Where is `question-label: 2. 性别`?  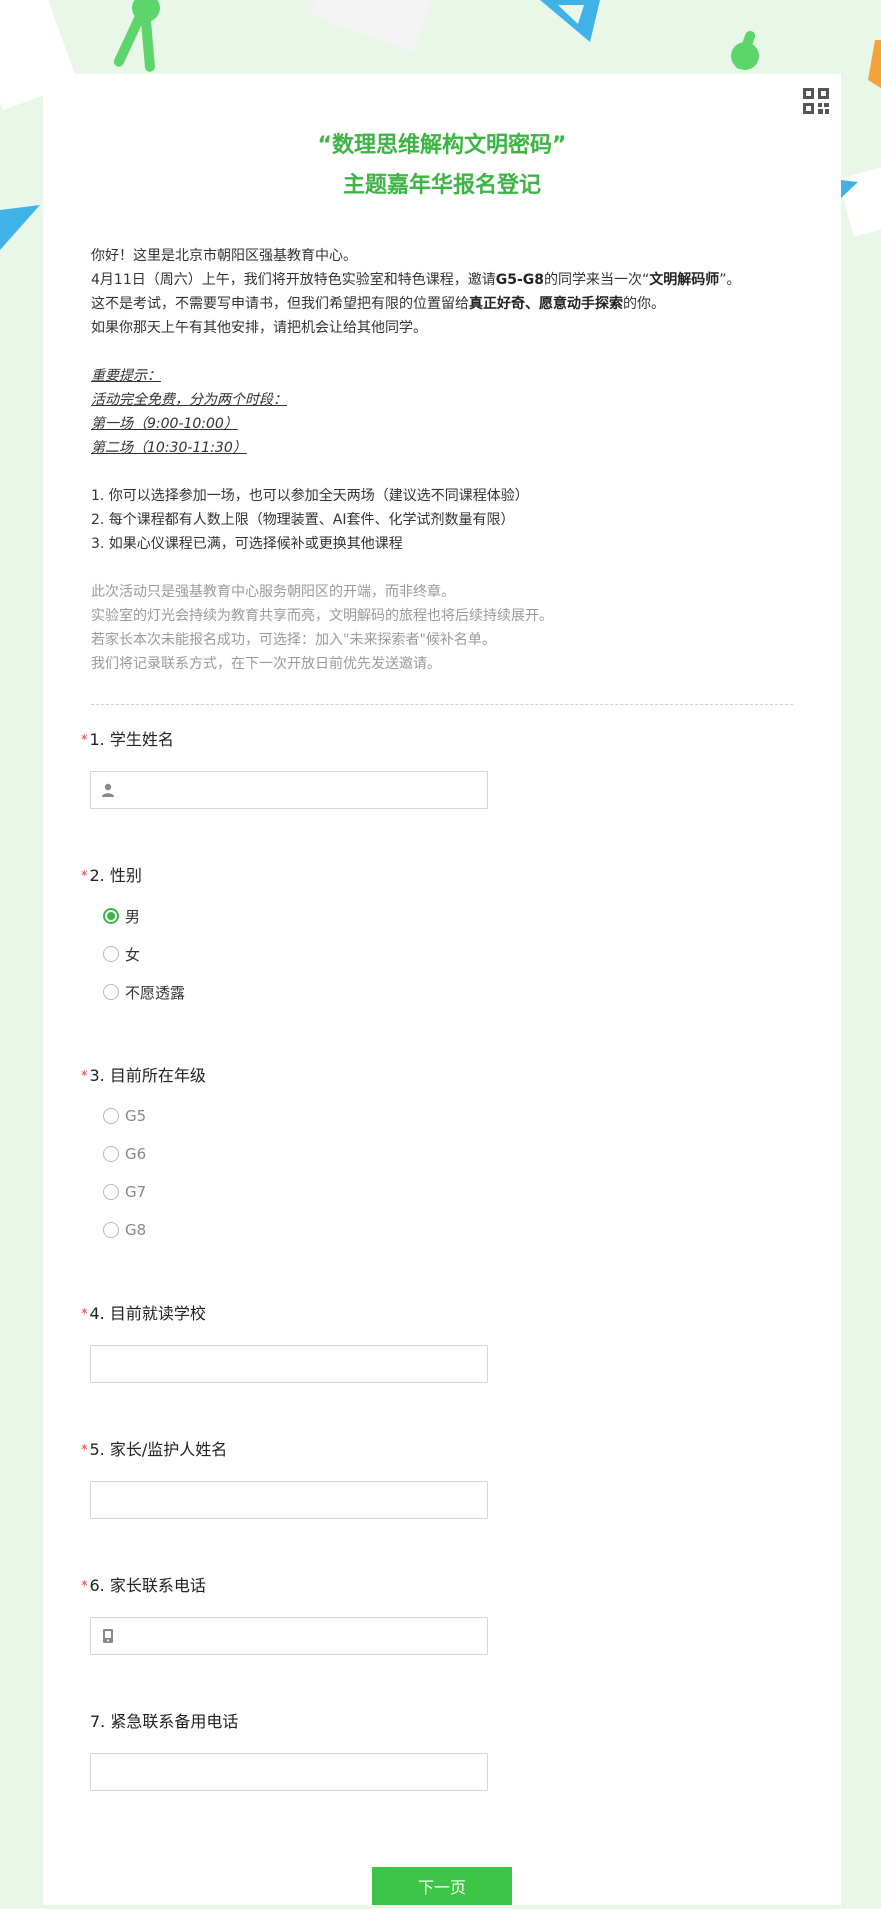
question-label: 2. 性别 is located at coordinates (115, 875).